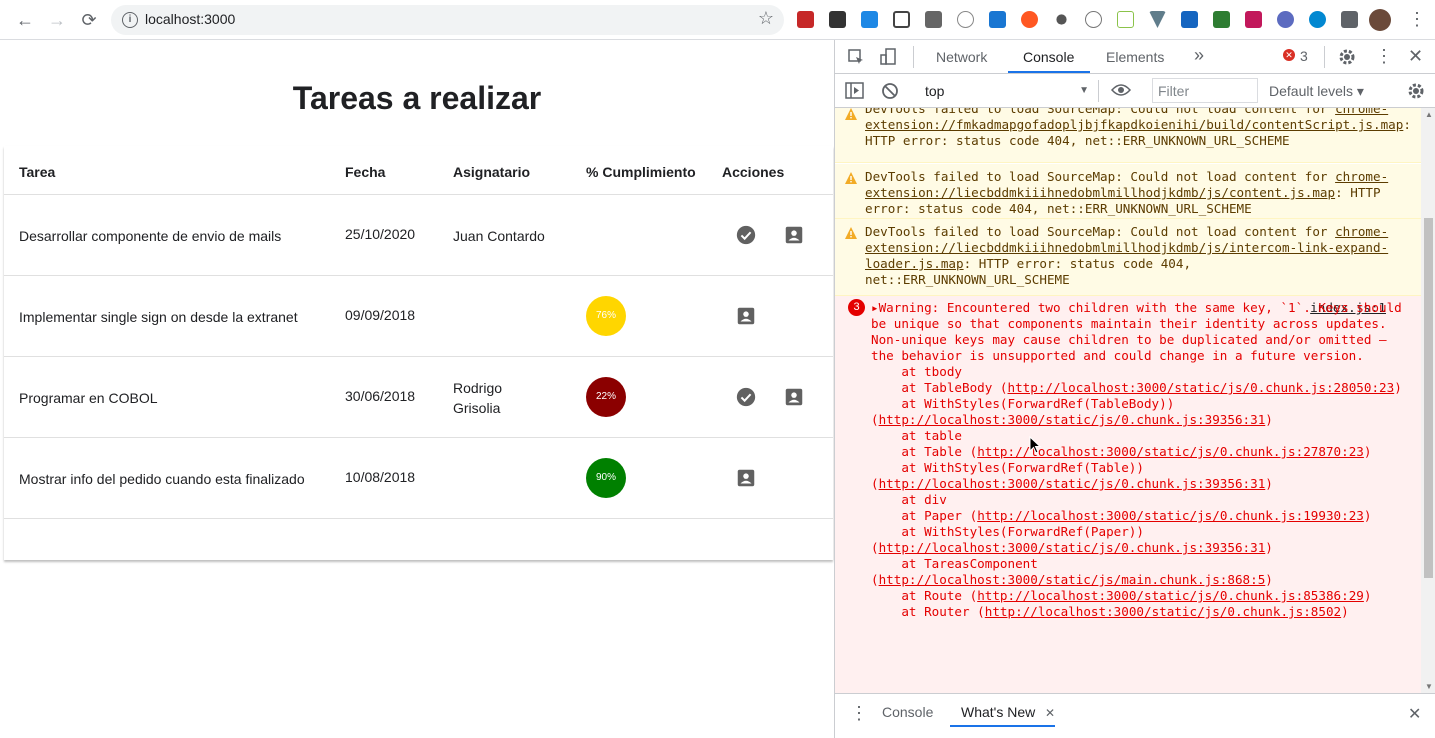 This screenshot has width=1435, height=738. What do you see at coordinates (875, 307) in the screenshot?
I see `expand-triangle-icon: ▸` at bounding box center [875, 307].